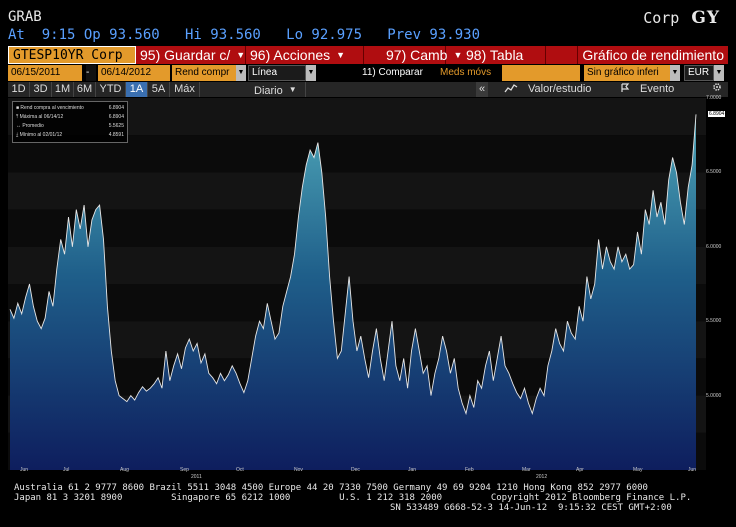  I want to click on y-tick-label: 6.5000, so click(714, 172).